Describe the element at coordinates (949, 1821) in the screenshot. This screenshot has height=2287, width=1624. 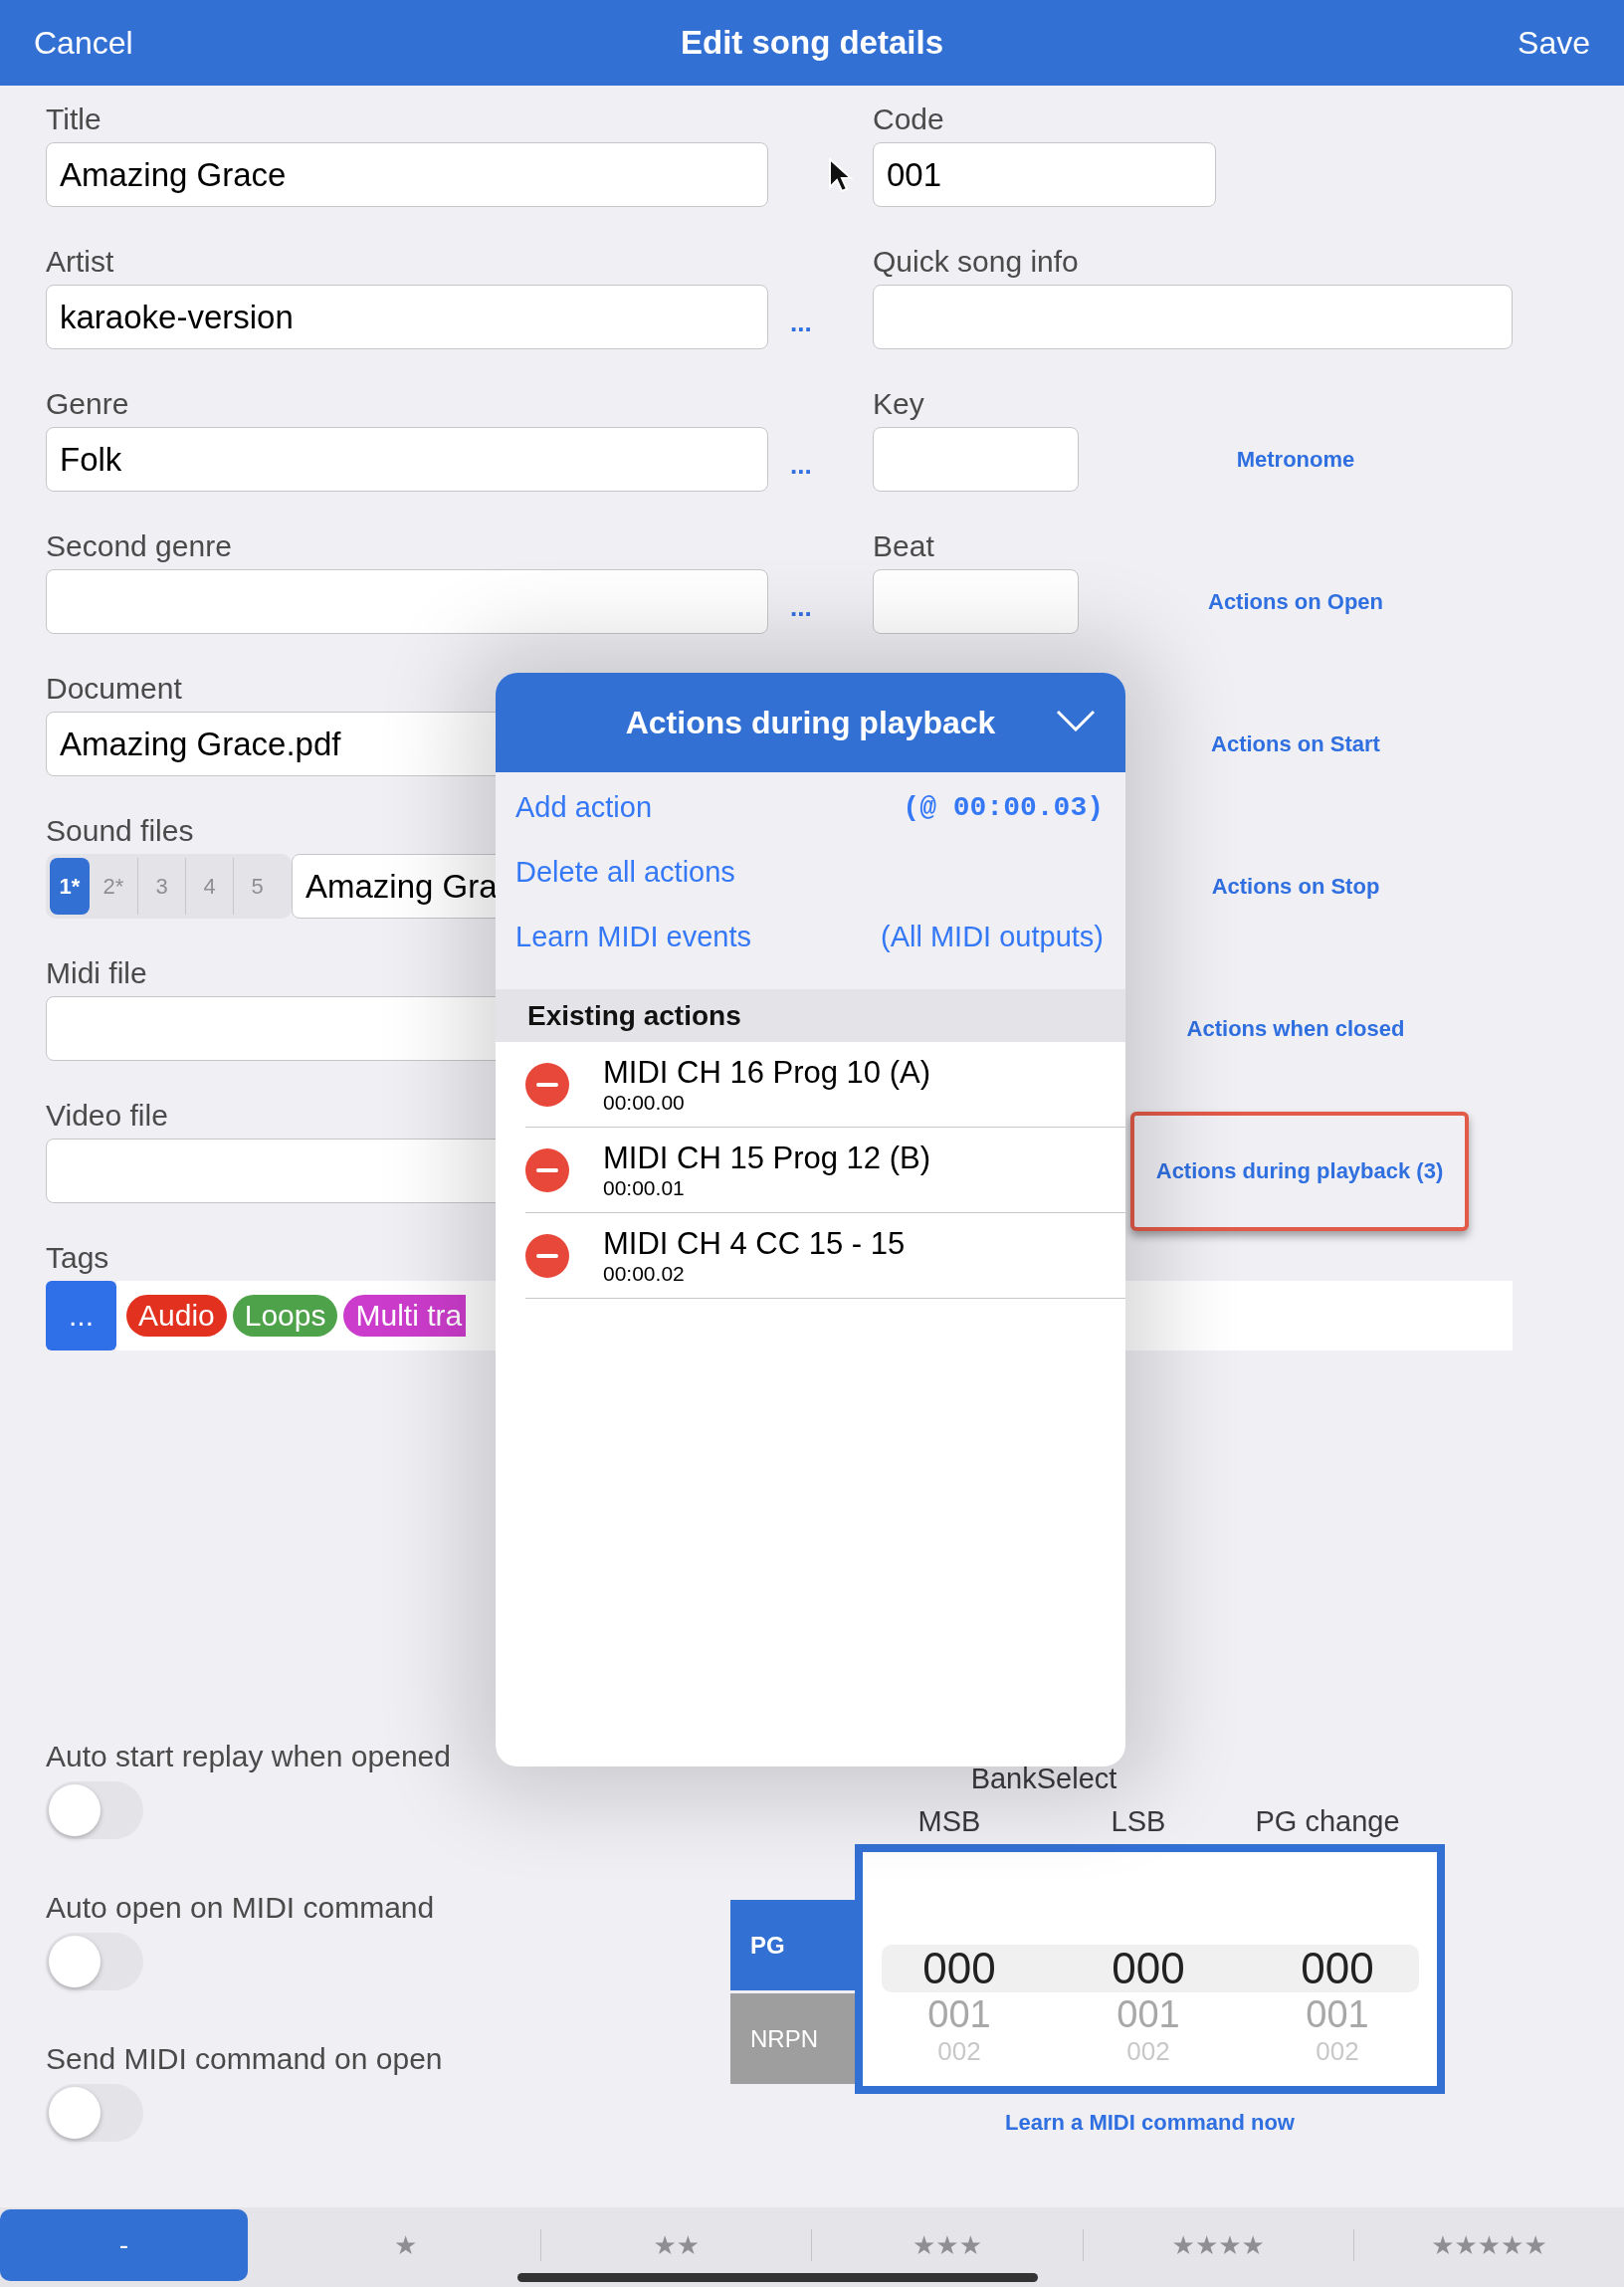
I see `column-label: MSB` at that location.